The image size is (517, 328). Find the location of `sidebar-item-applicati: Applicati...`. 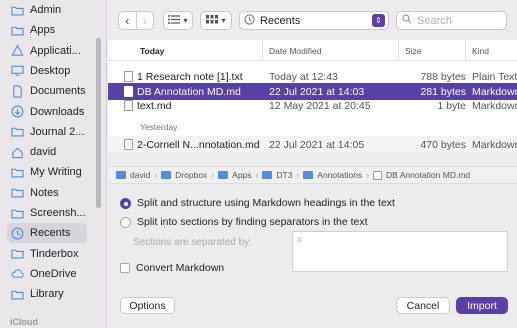

sidebar-item-applicati: Applicati... is located at coordinates (47, 51).